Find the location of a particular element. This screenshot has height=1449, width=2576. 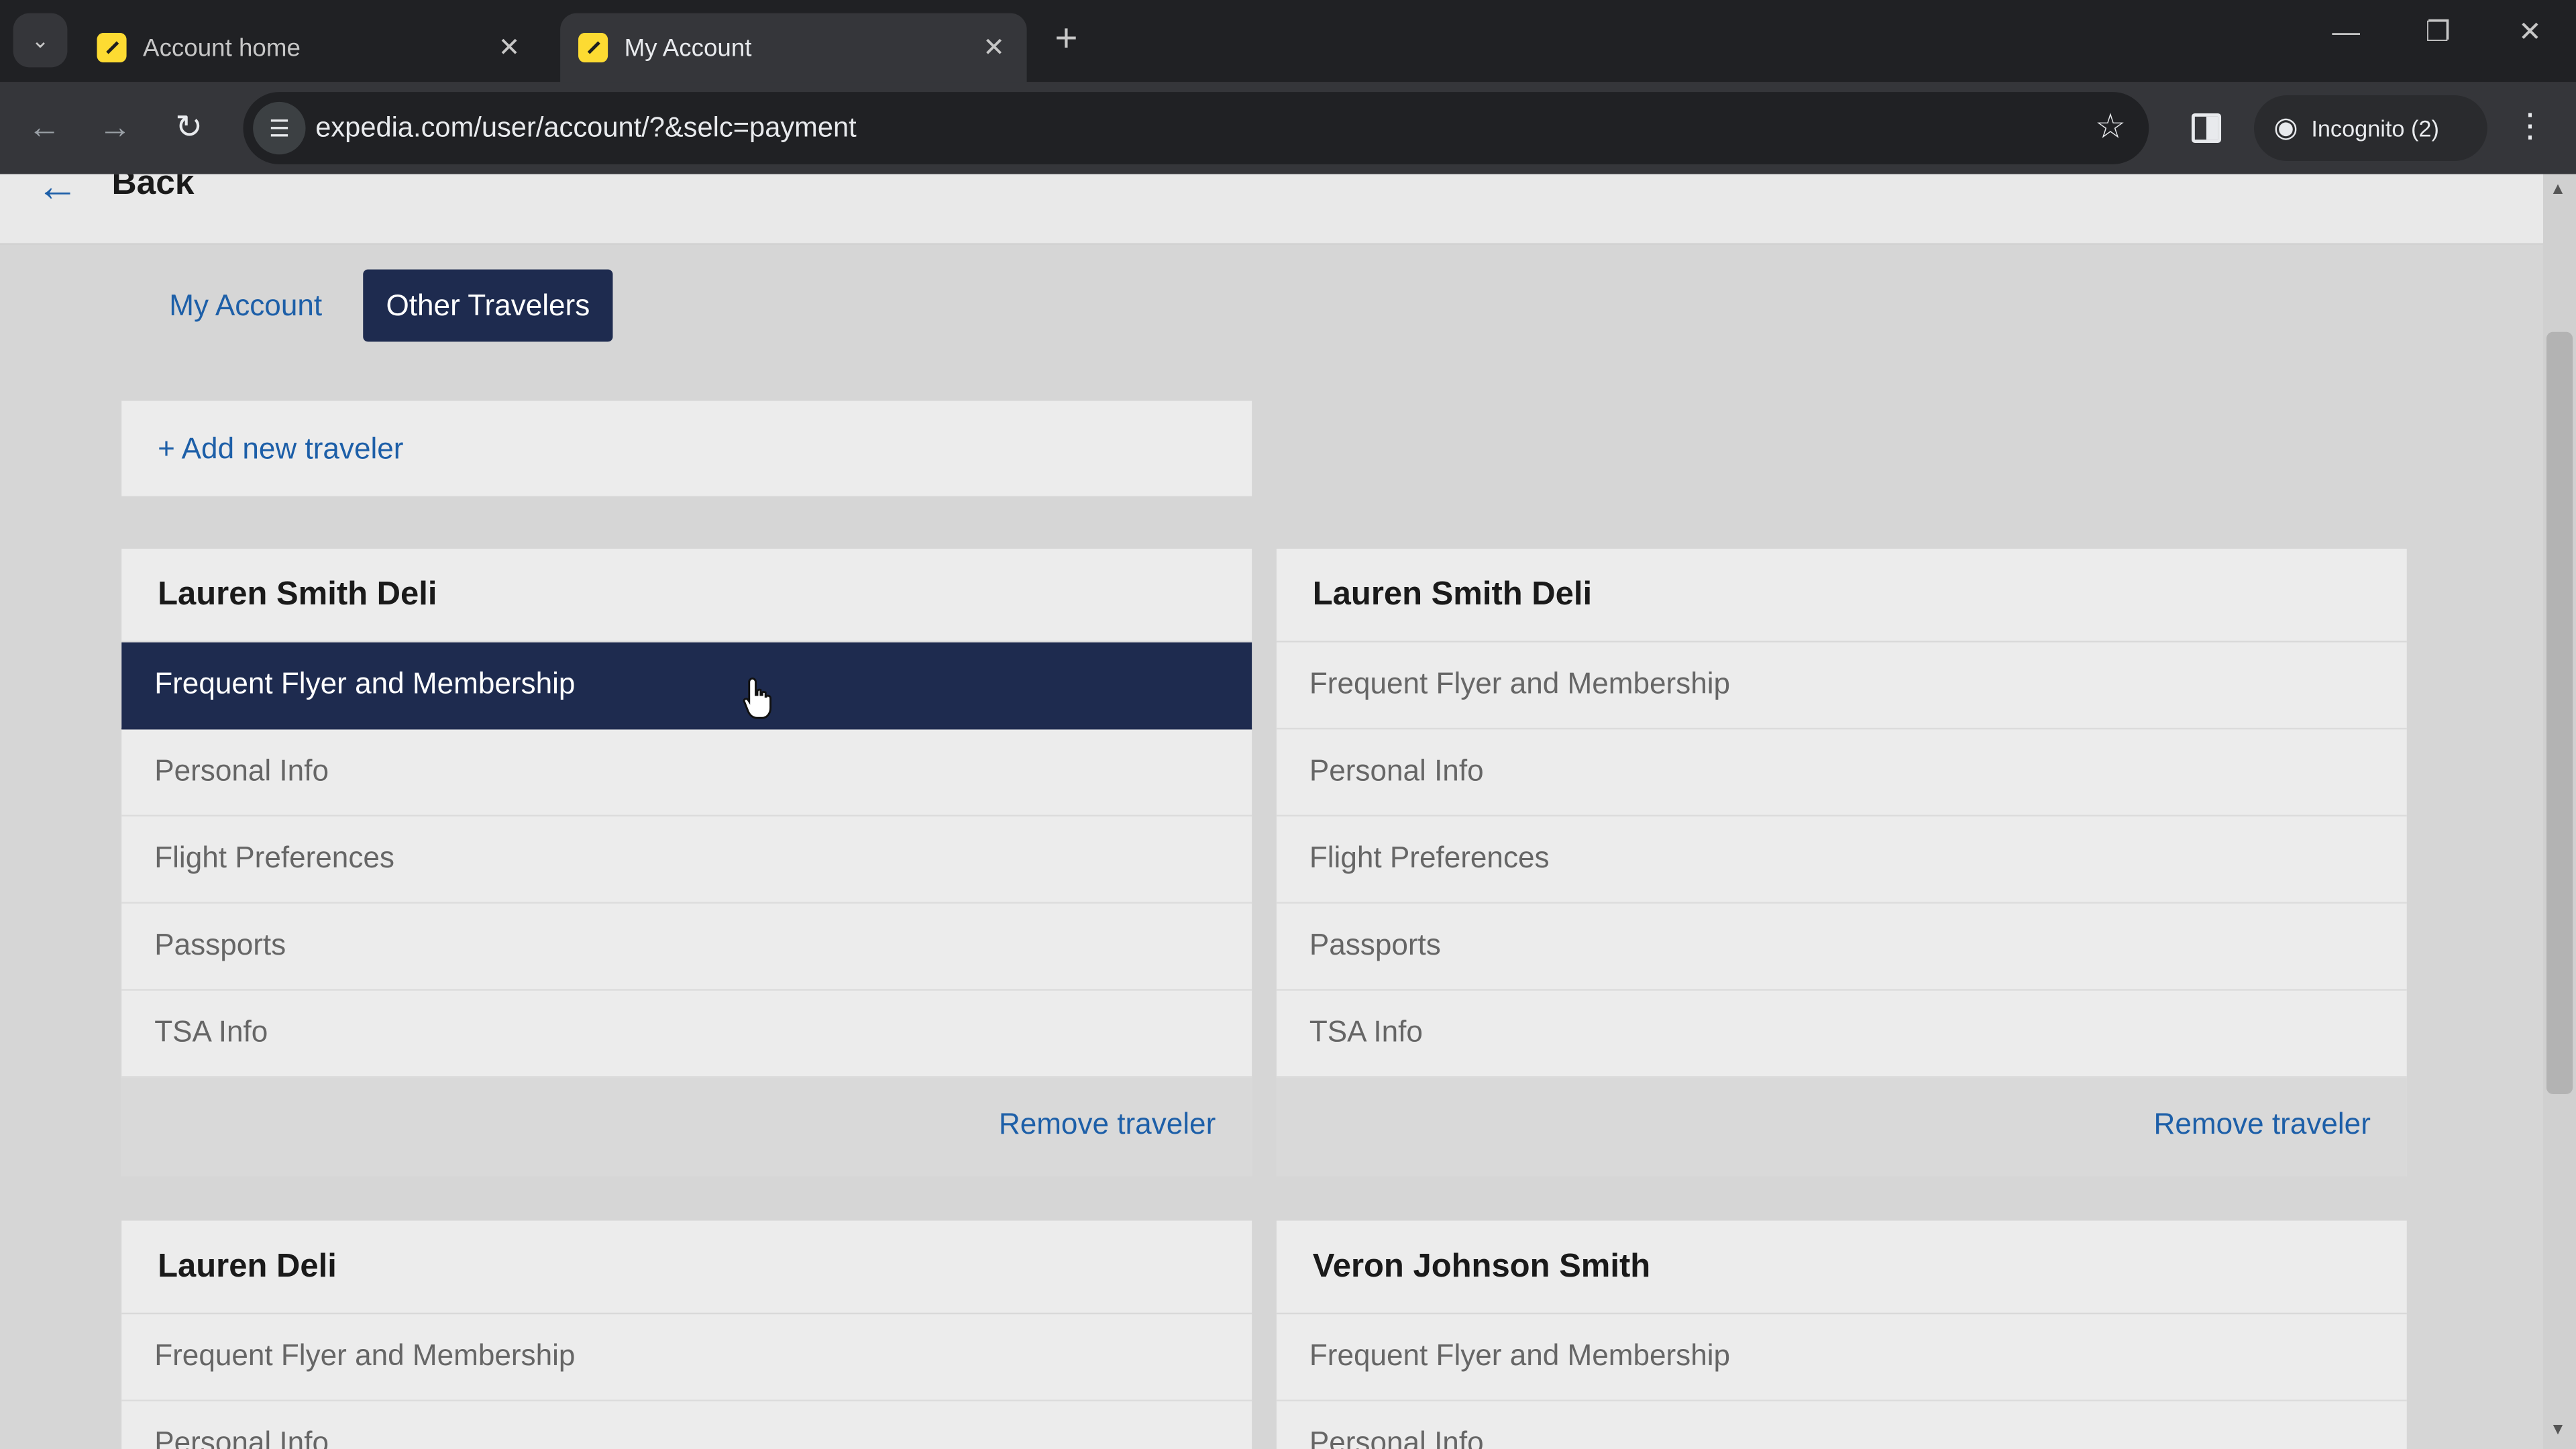

tab-search-button: ⌄ is located at coordinates (40, 40).